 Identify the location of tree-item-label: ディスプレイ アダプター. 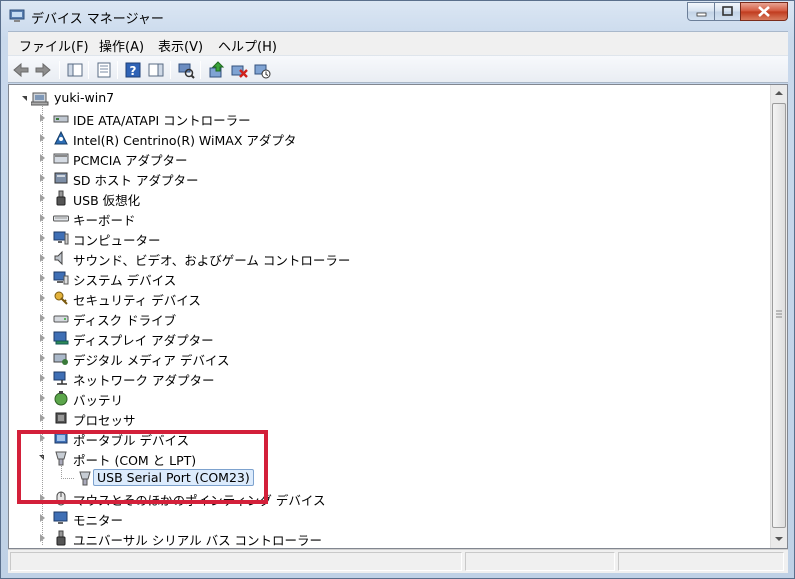
(143, 340).